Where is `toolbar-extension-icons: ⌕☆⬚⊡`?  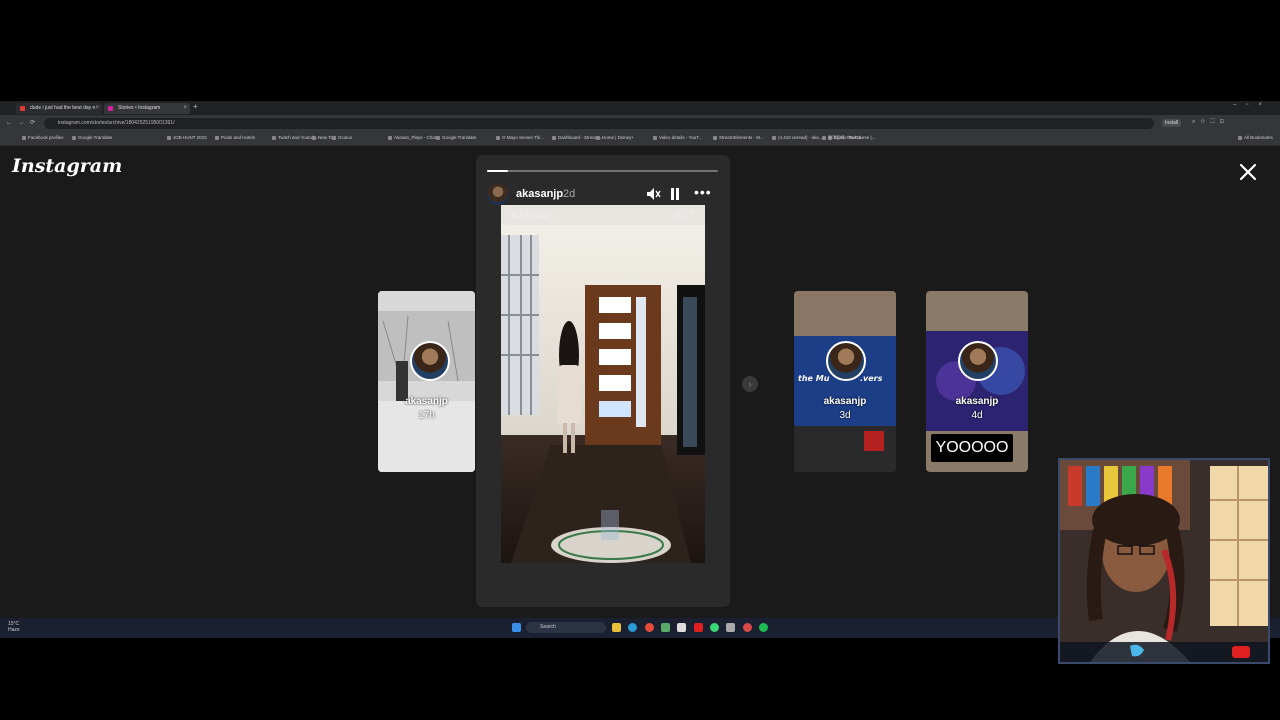
toolbar-extension-icons: ⌕☆⬚⊡ is located at coordinates (1210, 122).